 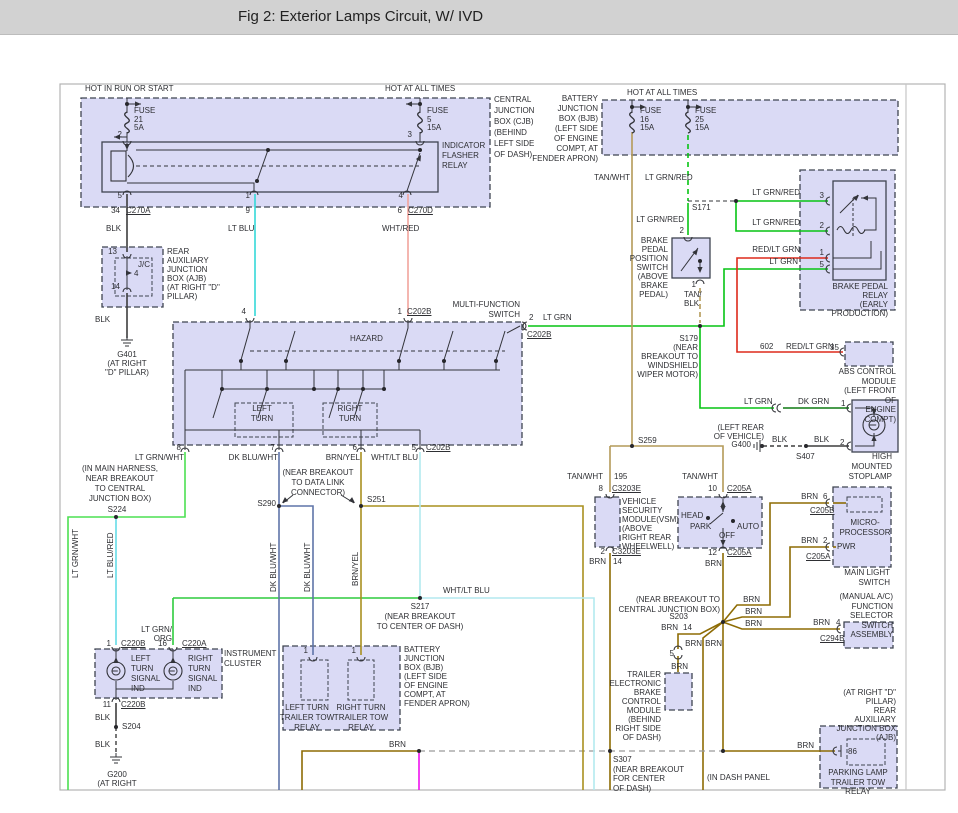 I want to click on diagram-label: C220B, so click(x=133, y=704).